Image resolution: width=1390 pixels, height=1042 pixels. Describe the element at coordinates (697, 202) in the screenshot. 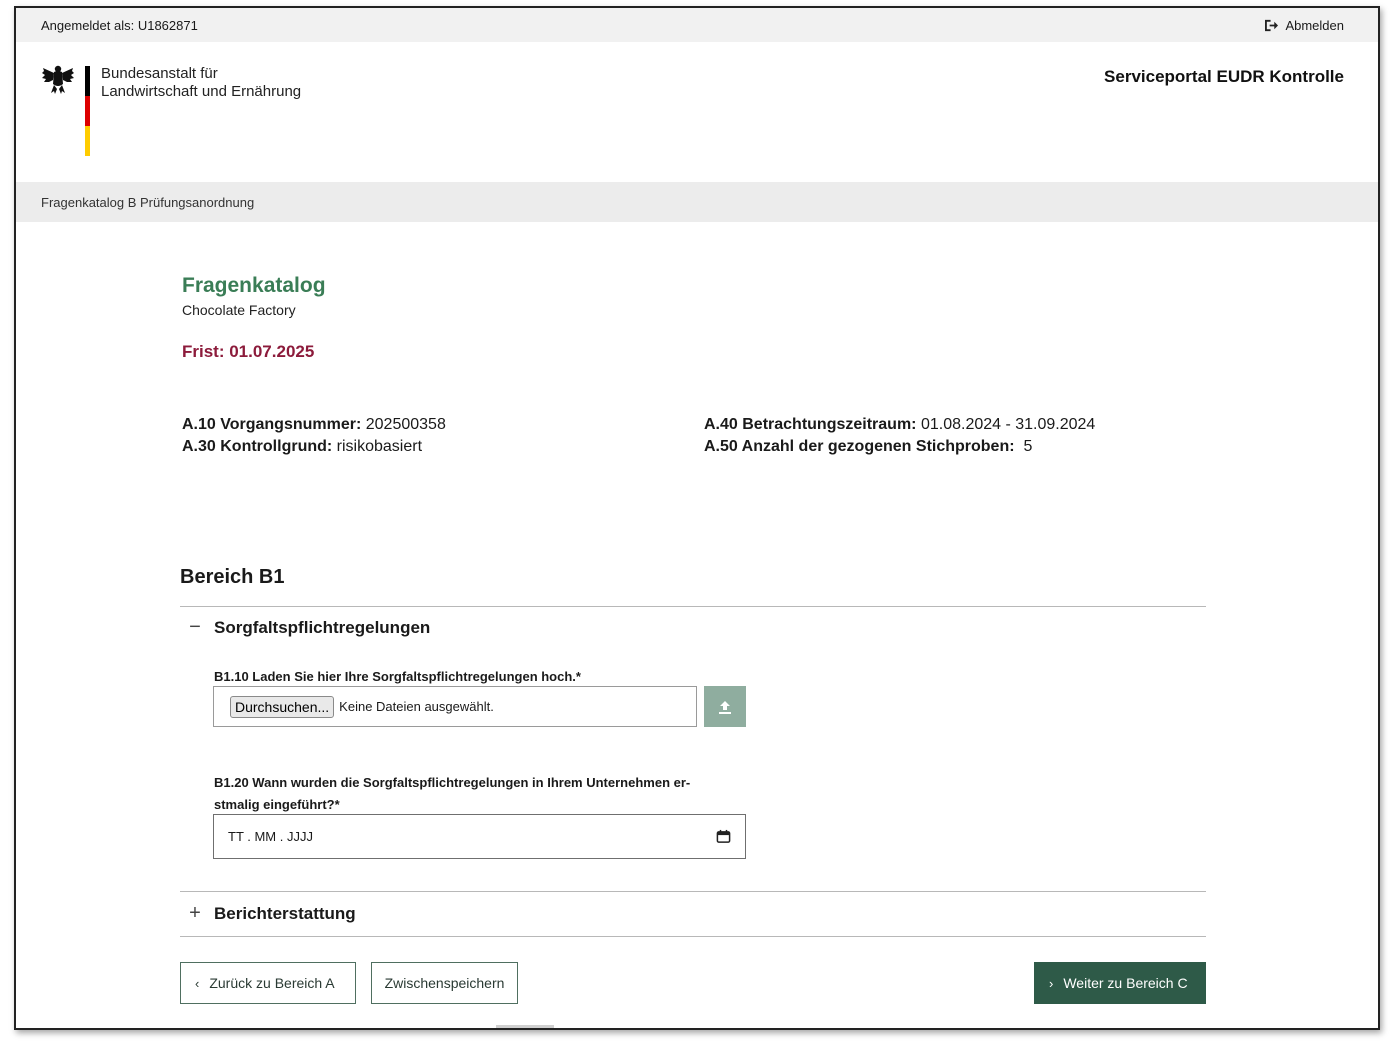

I see `breadcrumb: Fragenkatalog B Prüfungsanordnung` at that location.